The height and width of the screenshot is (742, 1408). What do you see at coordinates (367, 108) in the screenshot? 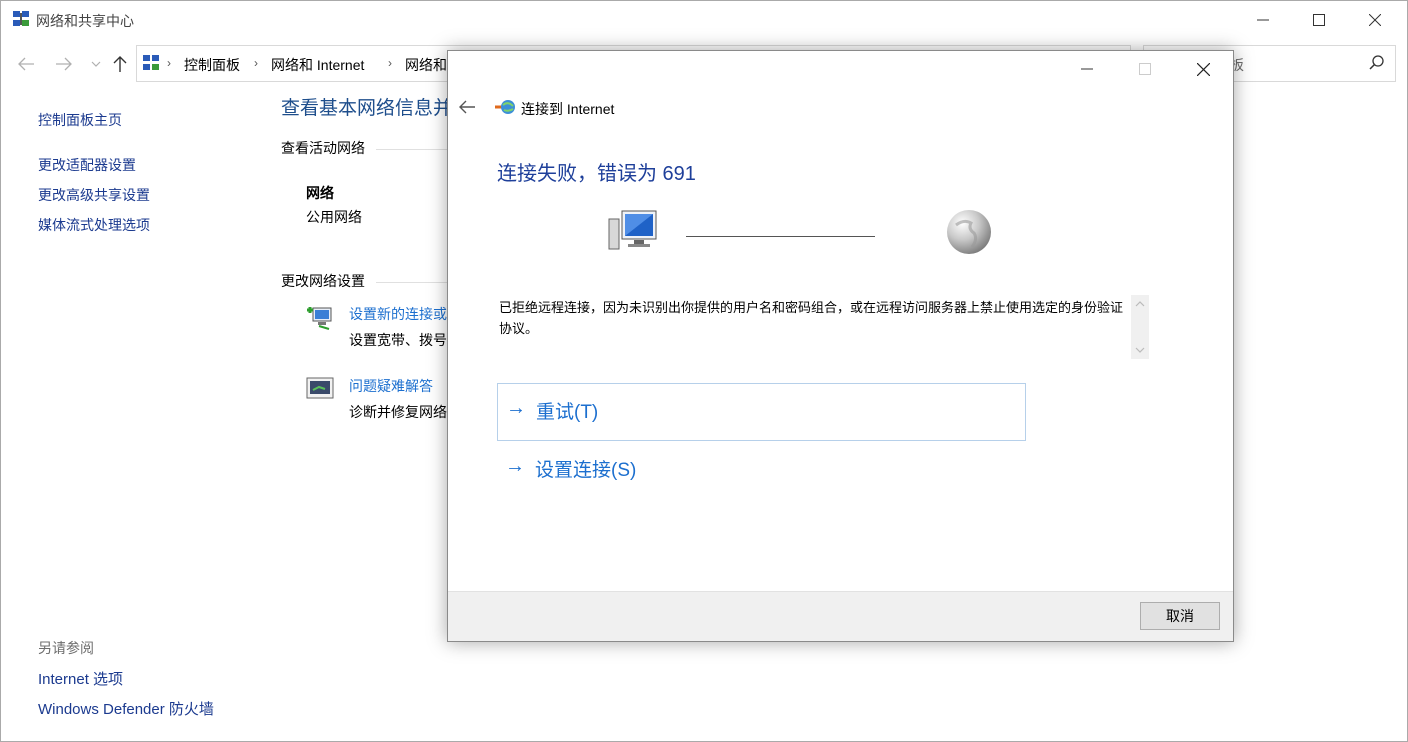
I see `page-title: 查看基本网络信息并` at bounding box center [367, 108].